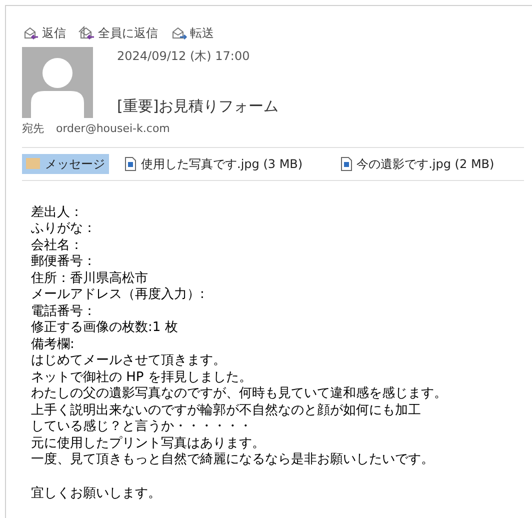 The image size is (532, 518). What do you see at coordinates (53, 344) in the screenshot?
I see `body-line: 備考欄:` at bounding box center [53, 344].